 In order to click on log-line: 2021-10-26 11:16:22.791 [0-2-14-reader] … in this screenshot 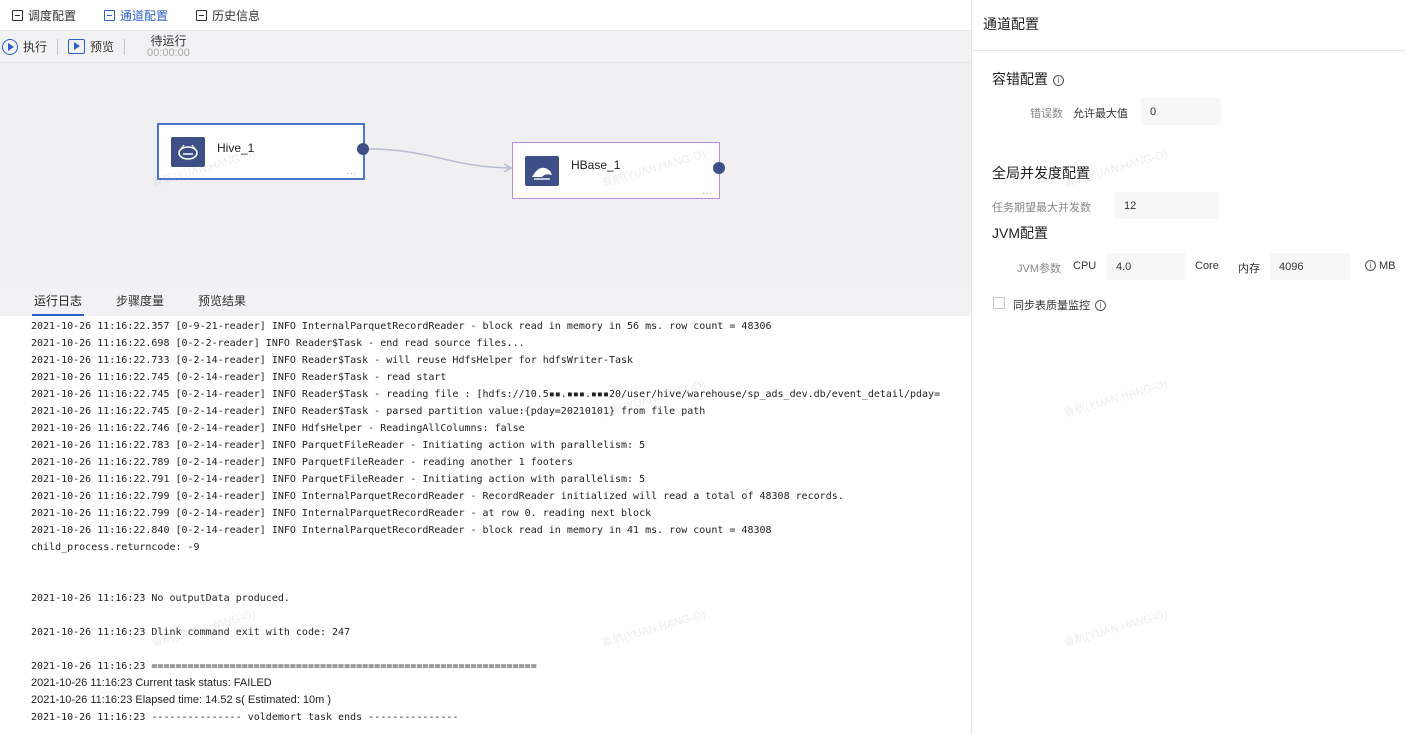, I will do `click(338, 479)`.